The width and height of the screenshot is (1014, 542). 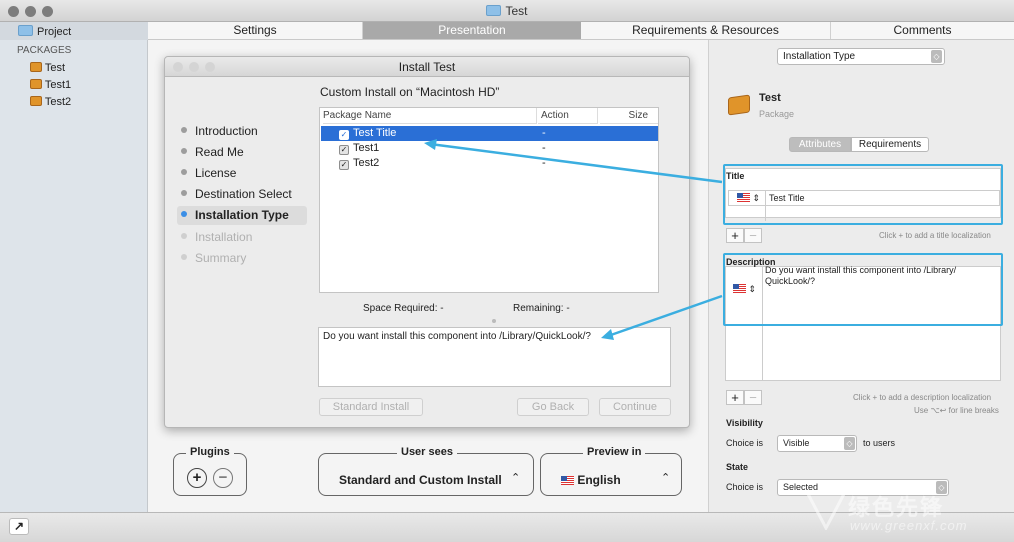 I want to click on description-arrowhead-icon, so click(x=607, y=334).